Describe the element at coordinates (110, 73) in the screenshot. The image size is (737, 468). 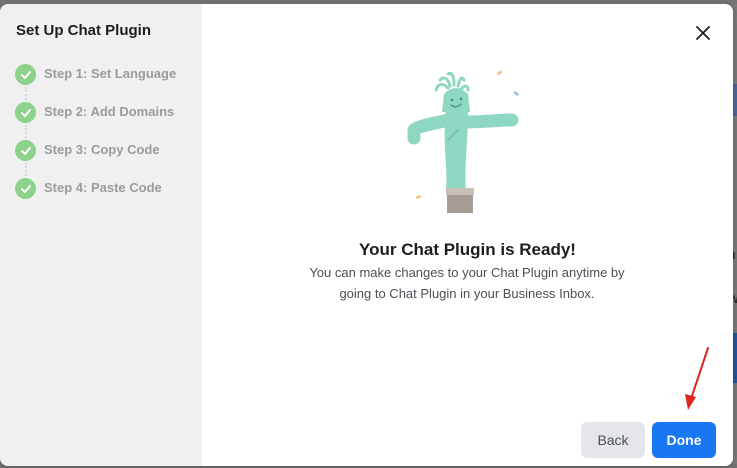
I see `step-label: Step 1: Set Language` at that location.